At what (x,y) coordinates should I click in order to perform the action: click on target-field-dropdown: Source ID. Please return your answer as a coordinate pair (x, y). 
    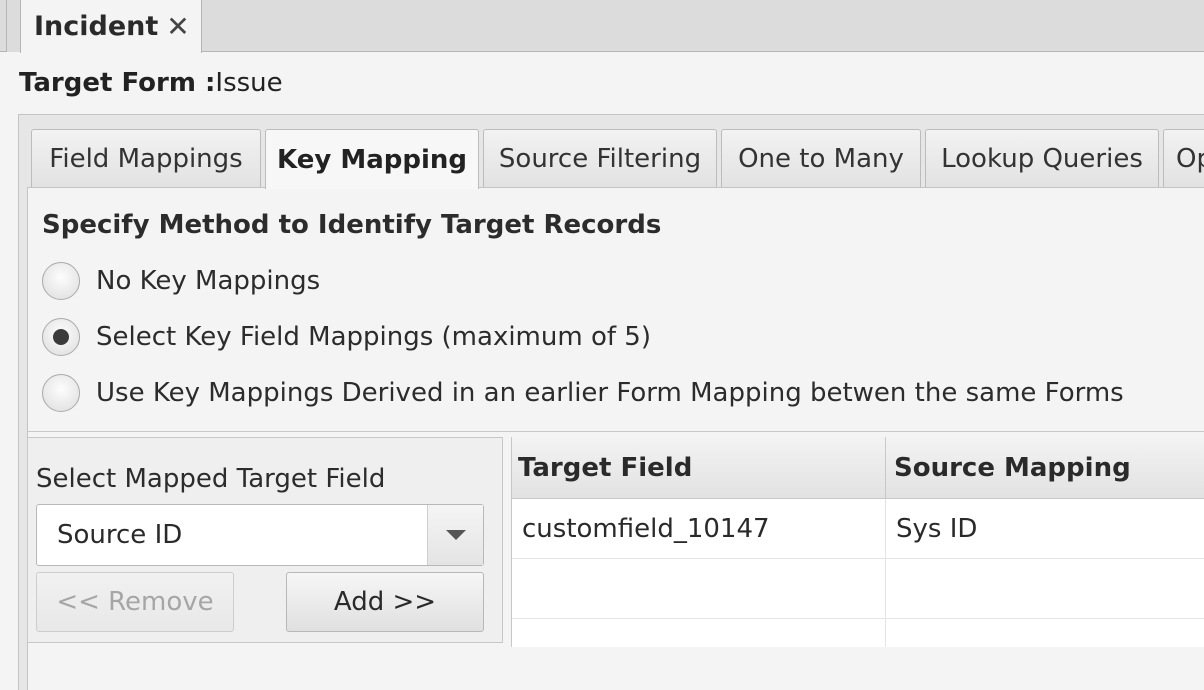
    Looking at the image, I should click on (260, 535).